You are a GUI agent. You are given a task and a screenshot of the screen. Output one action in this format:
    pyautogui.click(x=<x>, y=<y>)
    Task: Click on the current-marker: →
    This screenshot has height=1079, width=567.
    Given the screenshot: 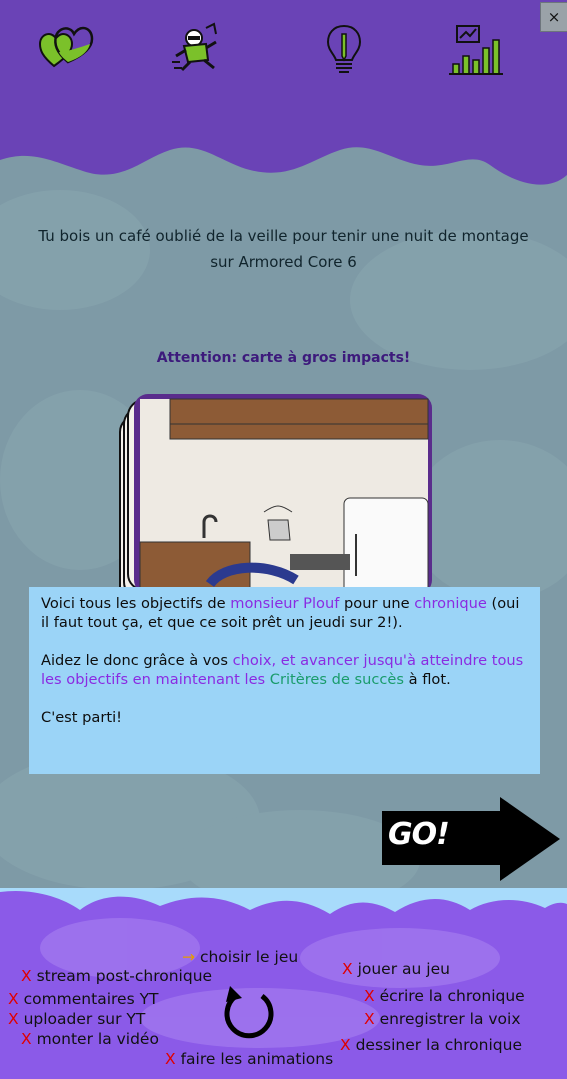 What is the action you would take?
    pyautogui.click(x=188, y=957)
    